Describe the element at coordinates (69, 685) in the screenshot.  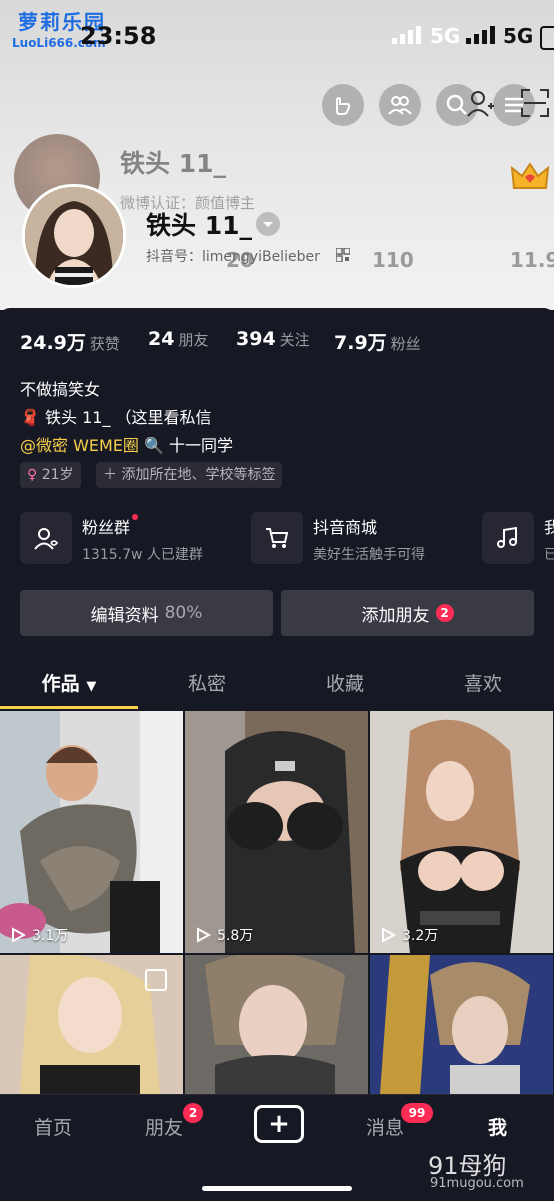
I see `tab-works: 作品 ▼` at that location.